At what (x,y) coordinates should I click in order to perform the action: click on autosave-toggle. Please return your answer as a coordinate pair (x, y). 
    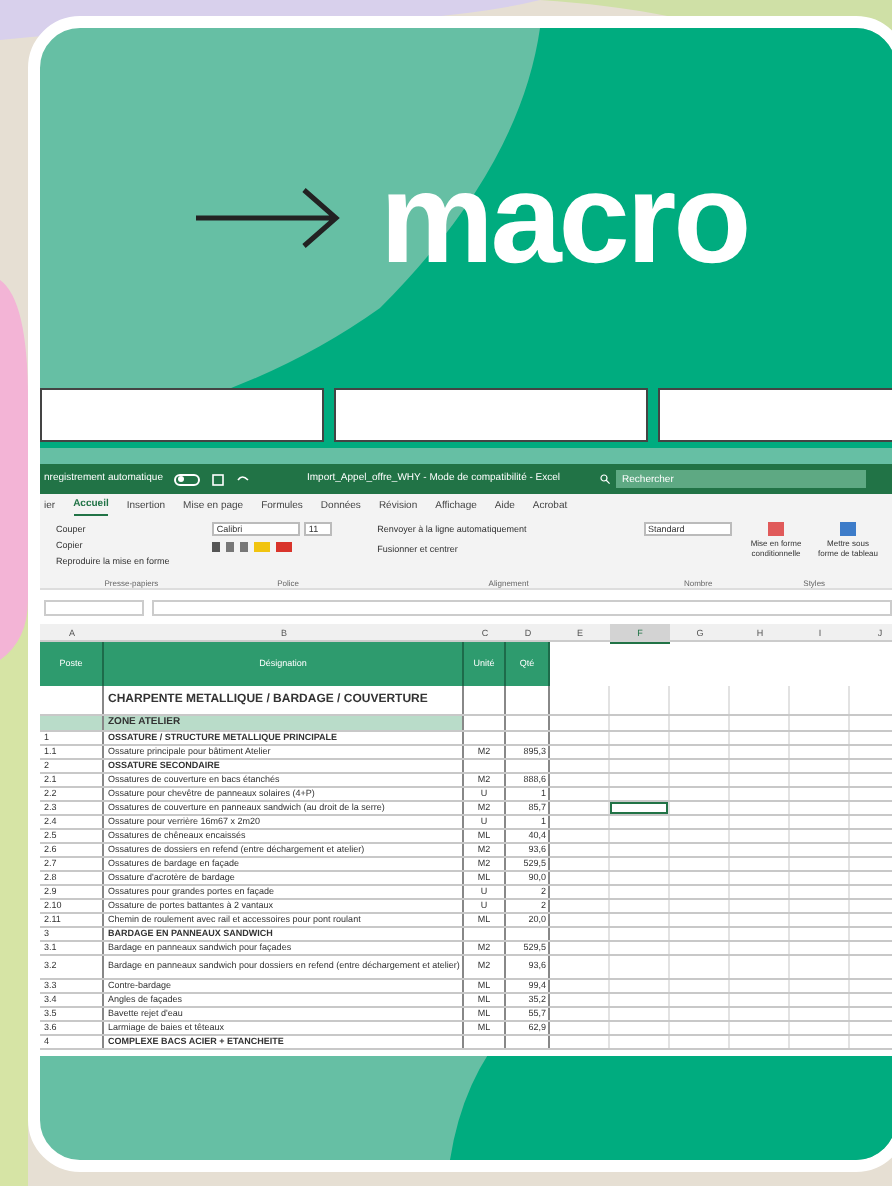
    Looking at the image, I should click on (187, 479).